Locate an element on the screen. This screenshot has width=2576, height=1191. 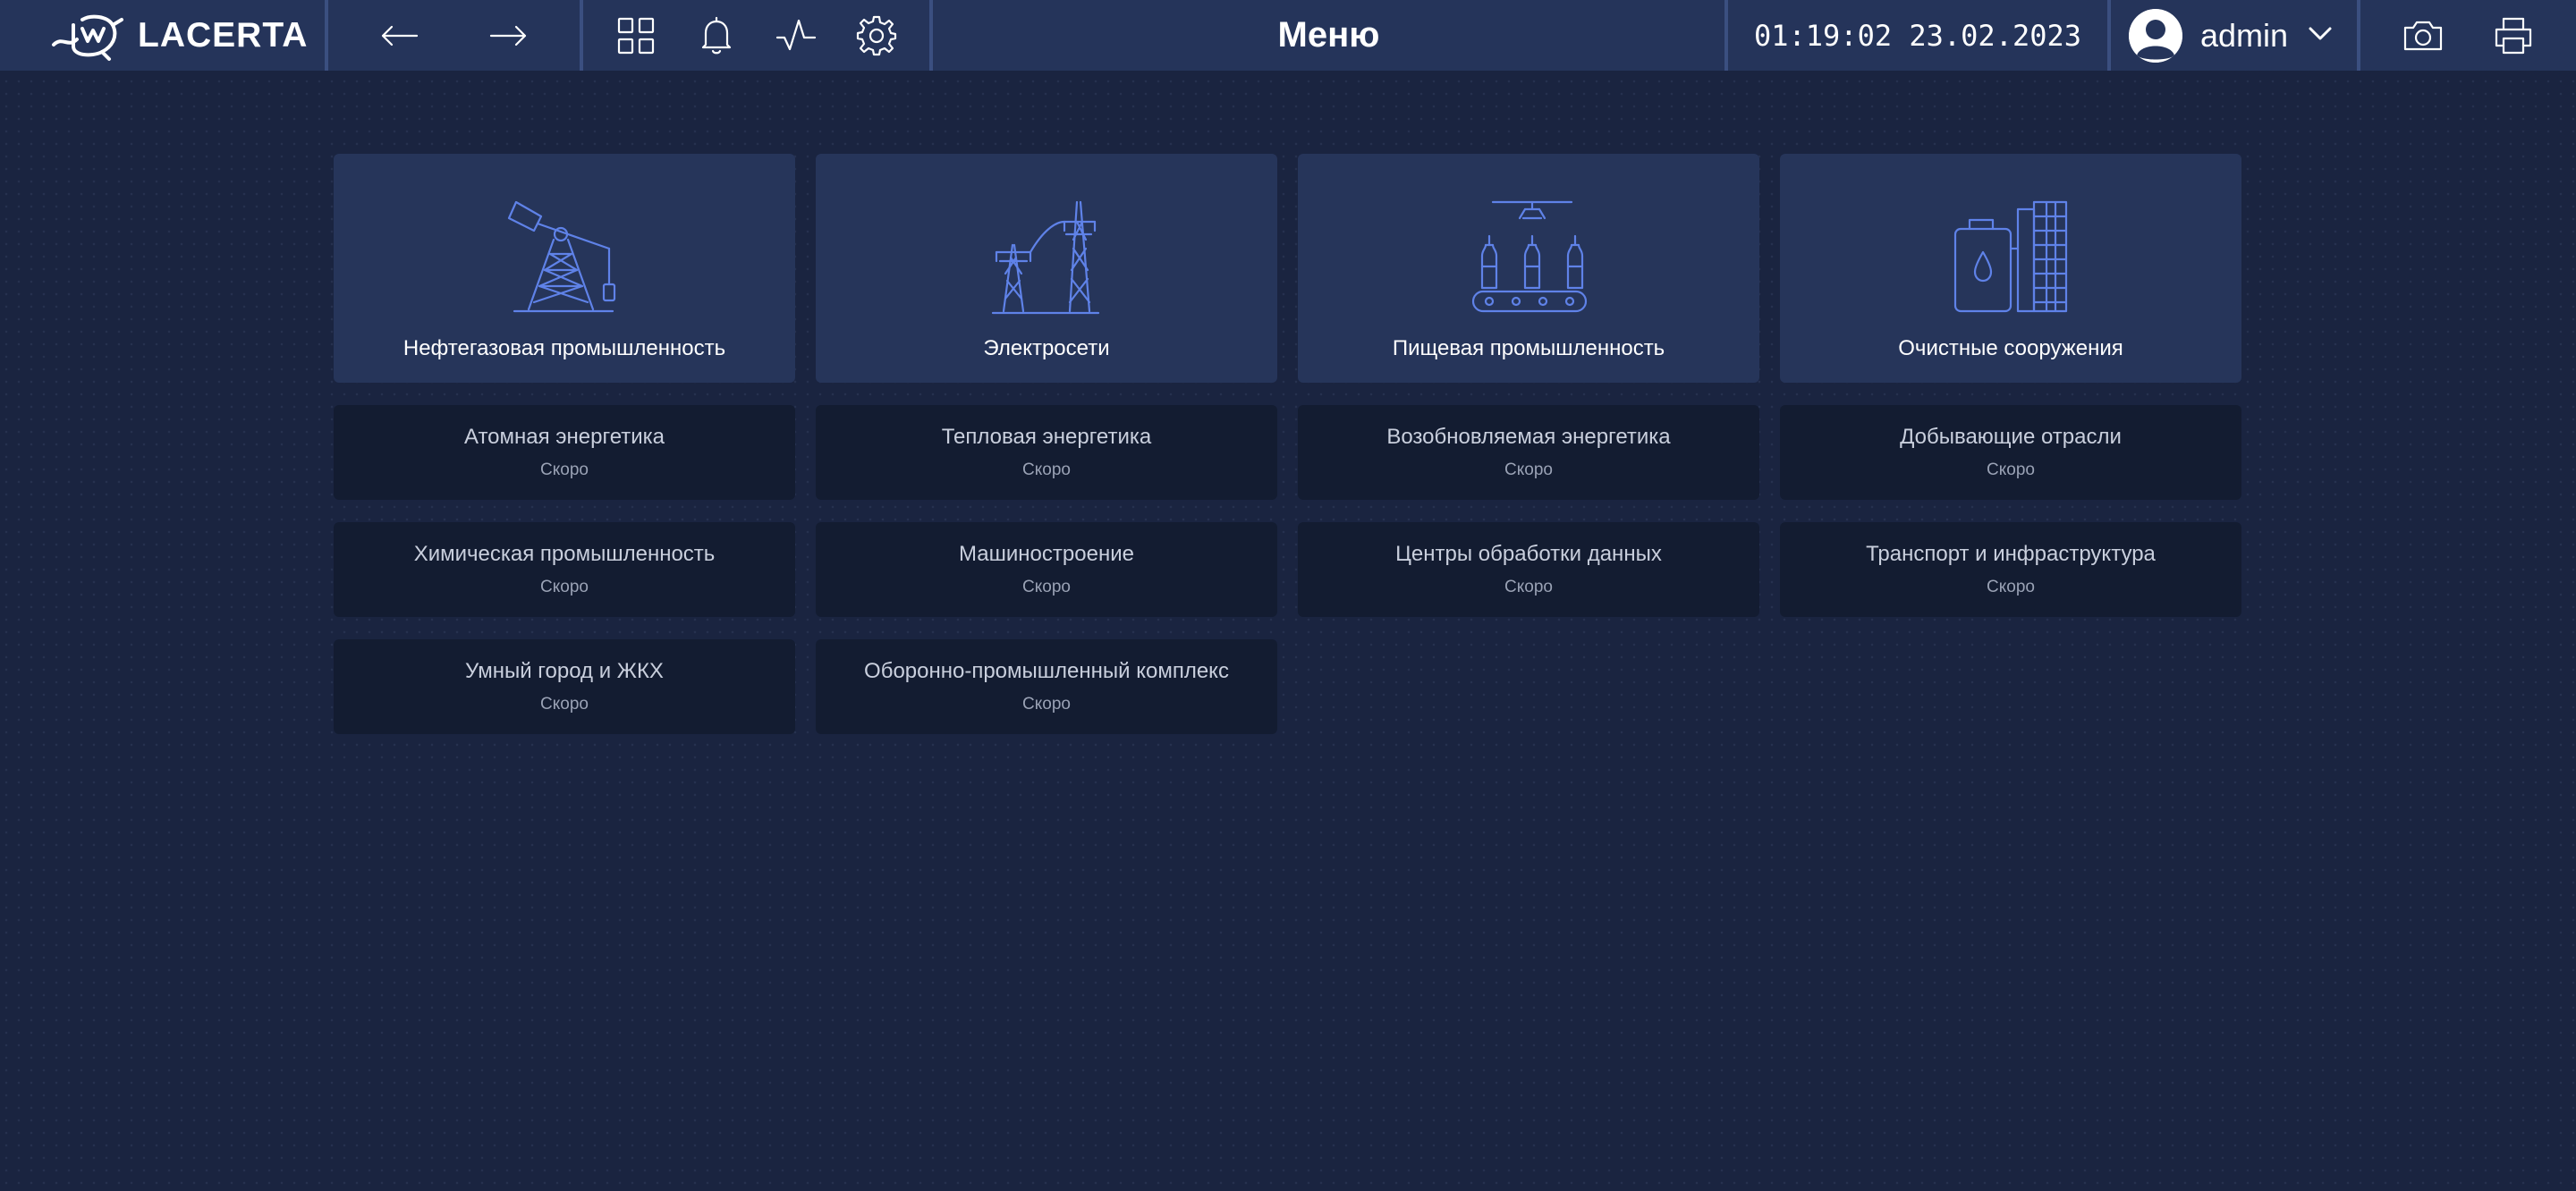
section-card-food: Пищевая промышленность is located at coordinates (1528, 268).